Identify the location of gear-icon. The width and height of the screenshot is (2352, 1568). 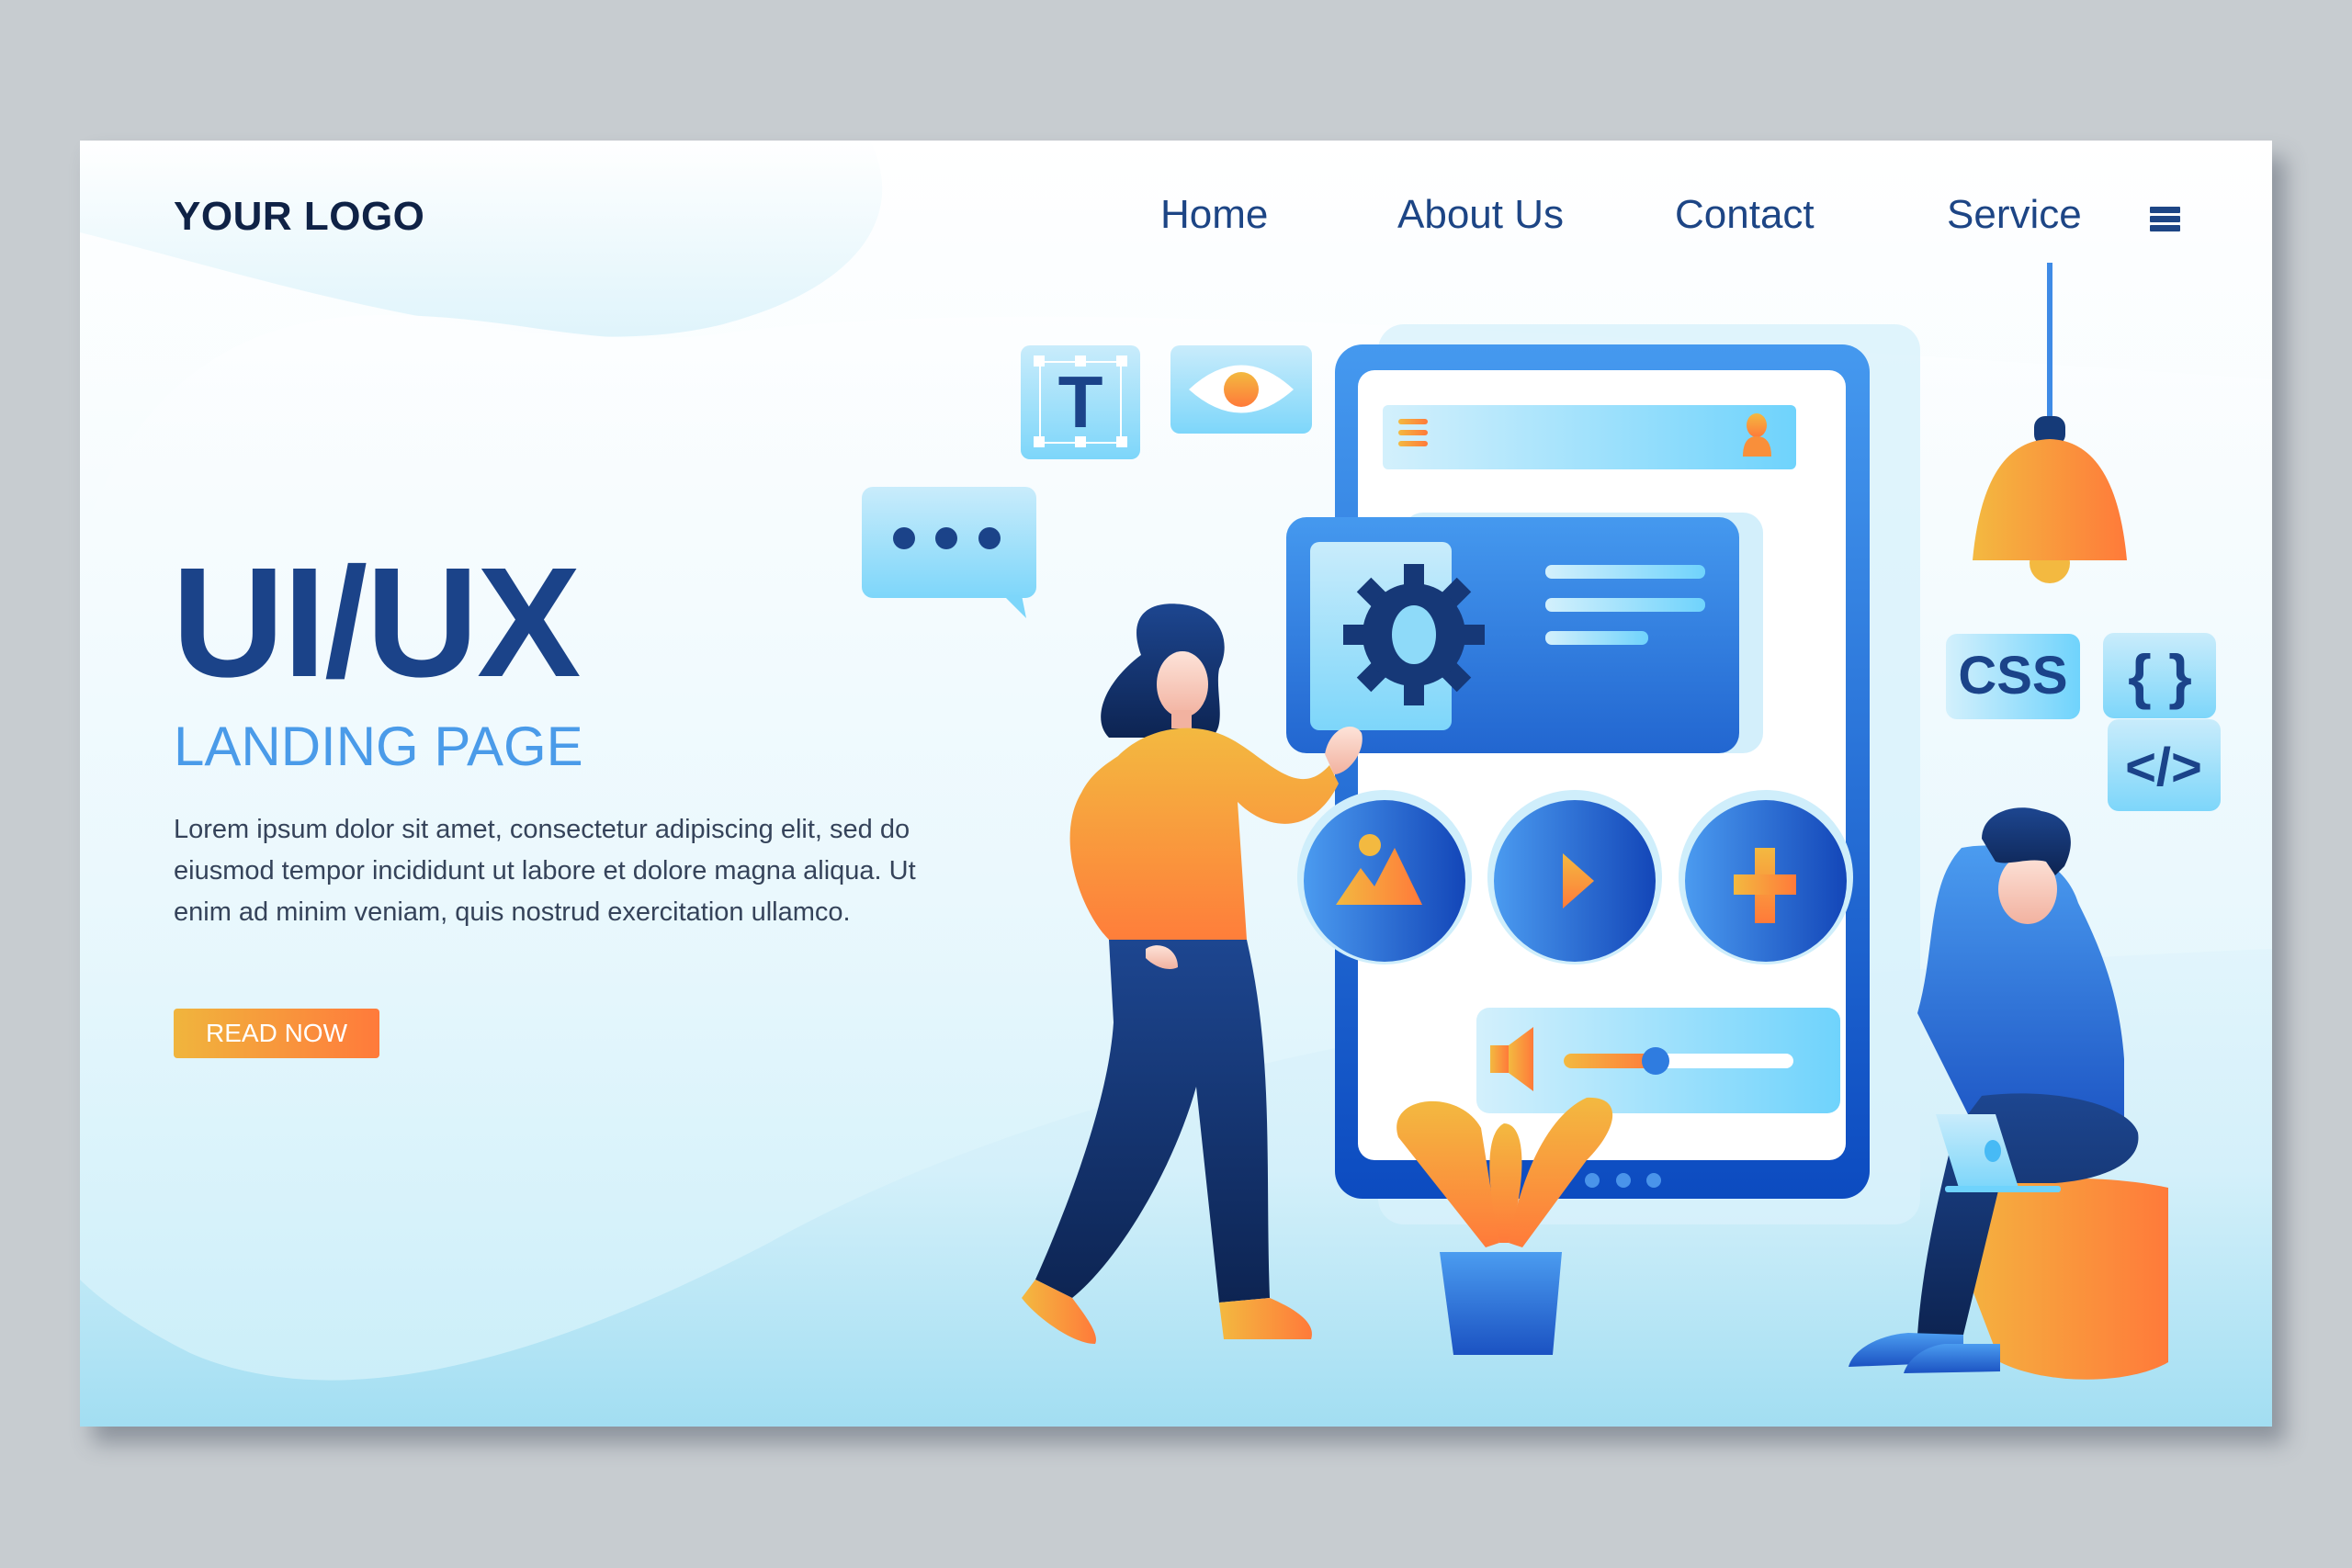
(1414, 634).